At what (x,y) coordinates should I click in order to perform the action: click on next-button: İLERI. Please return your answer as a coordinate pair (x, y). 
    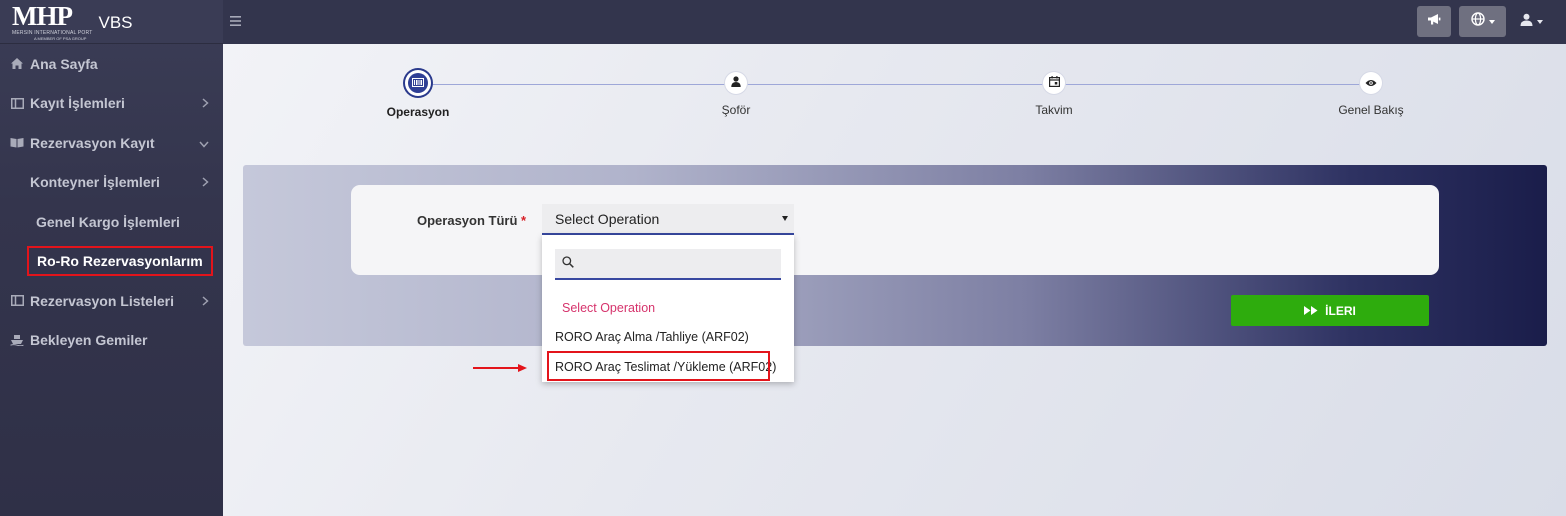
    Looking at the image, I should click on (1330, 310).